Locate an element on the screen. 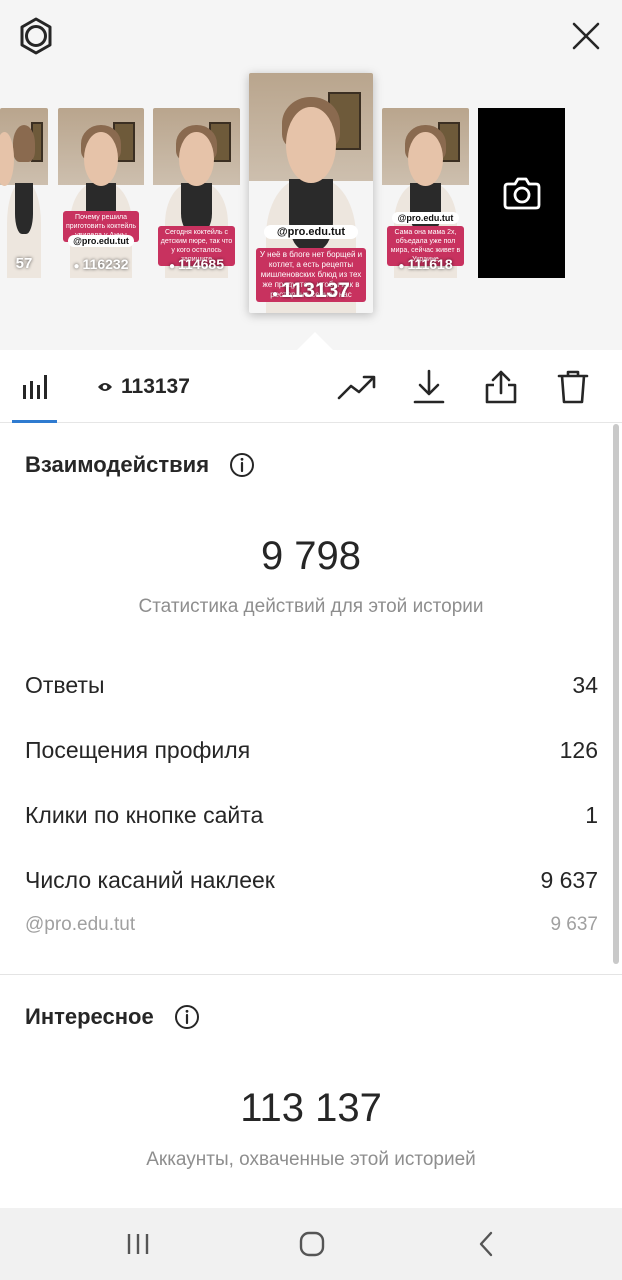 The image size is (622, 1280). promote-button is located at coordinates (357, 387).